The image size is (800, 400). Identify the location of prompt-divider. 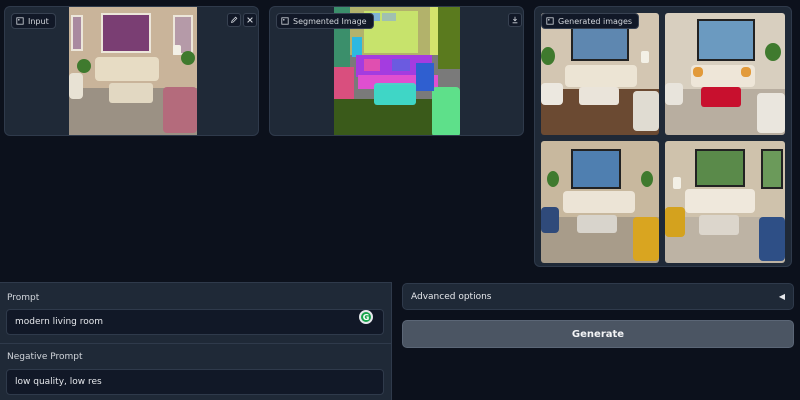
(196, 343).